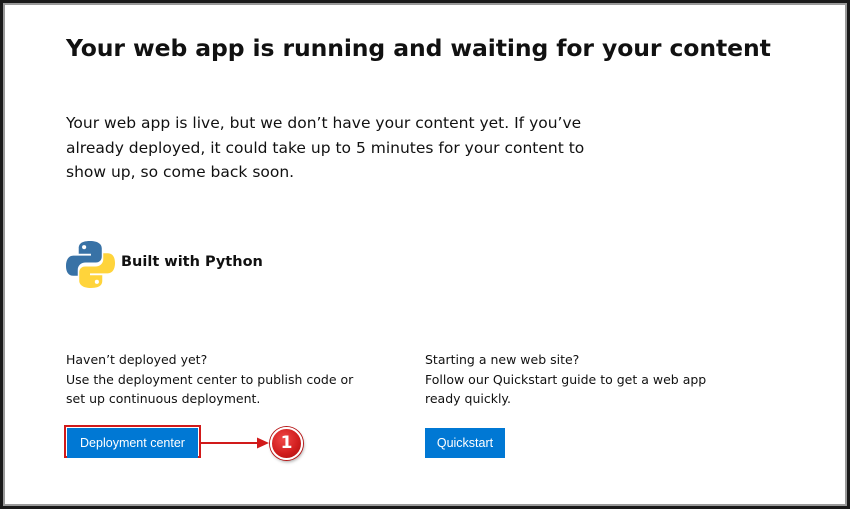  I want to click on step-number-badge: 1, so click(286, 443).